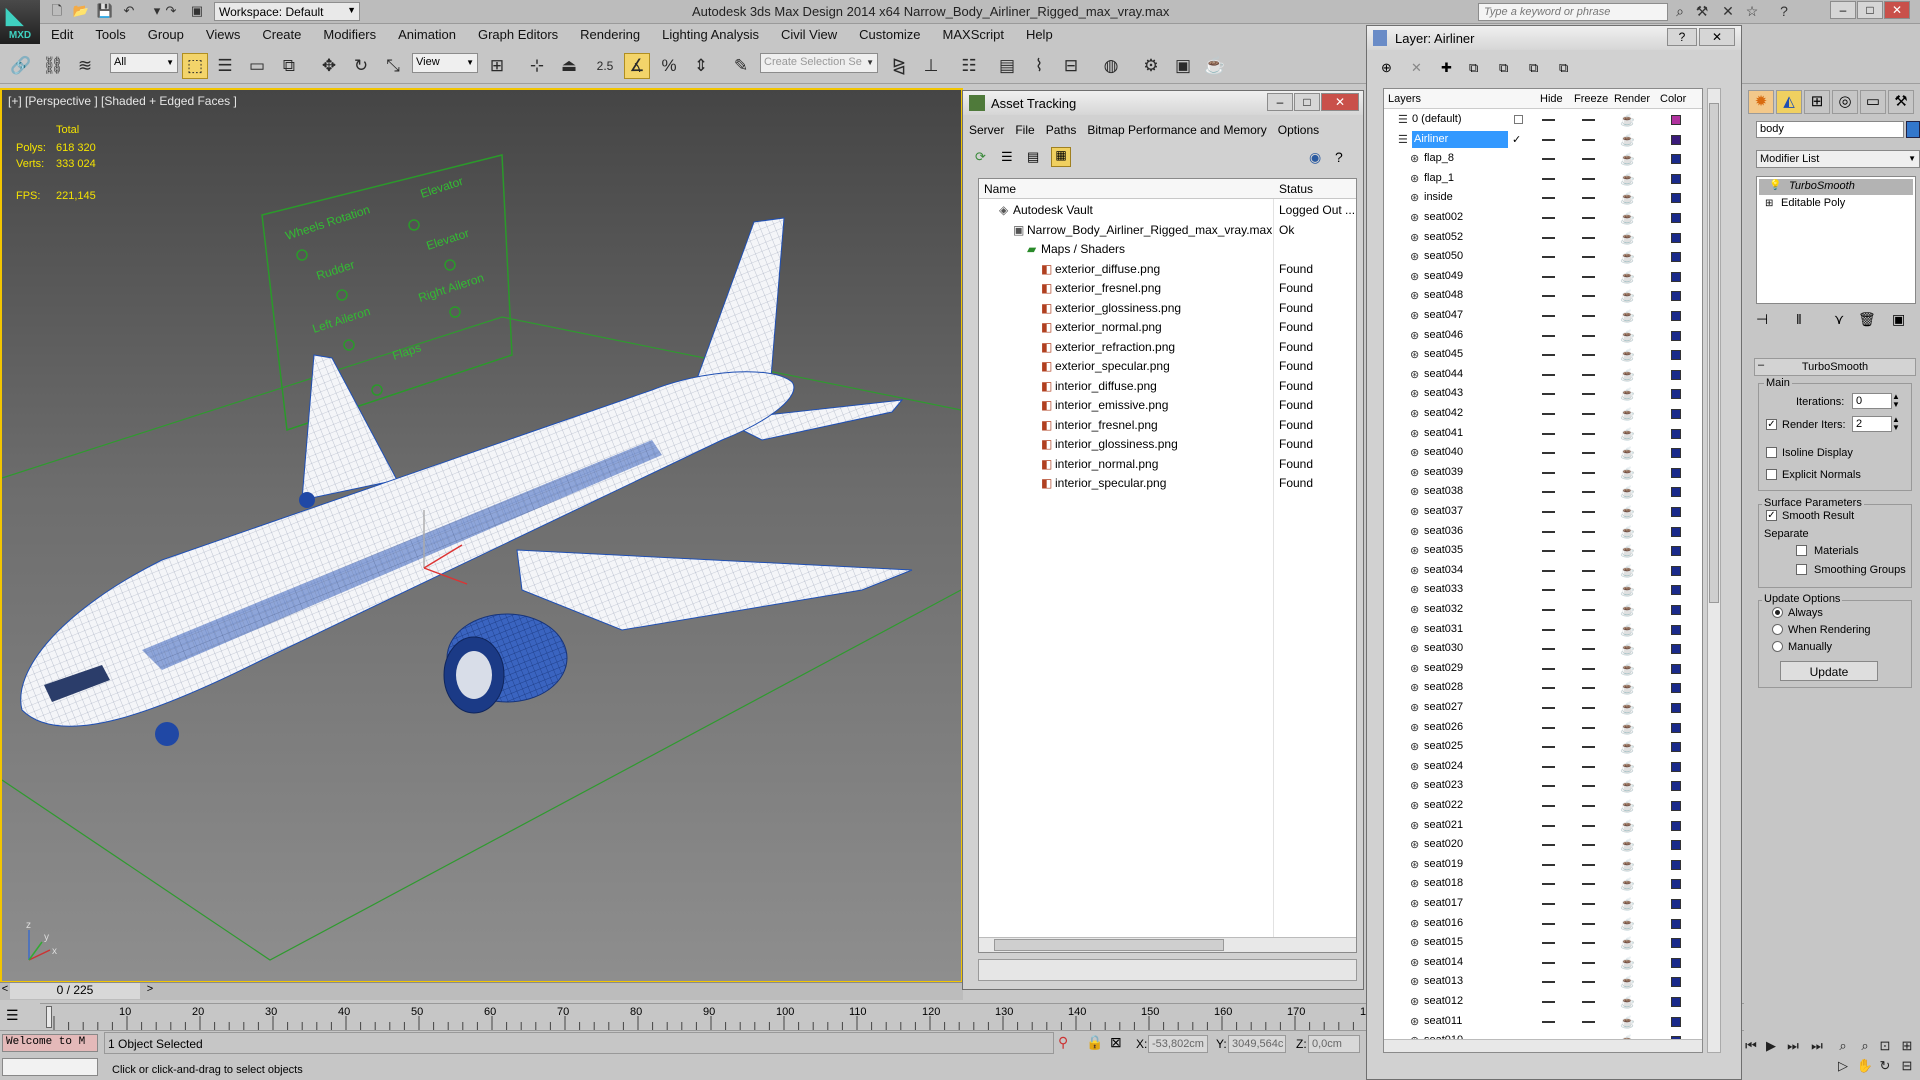 The image size is (1920, 1080). Describe the element at coordinates (1151, 66) in the screenshot. I see `render-setup-icon: ⚙` at that location.